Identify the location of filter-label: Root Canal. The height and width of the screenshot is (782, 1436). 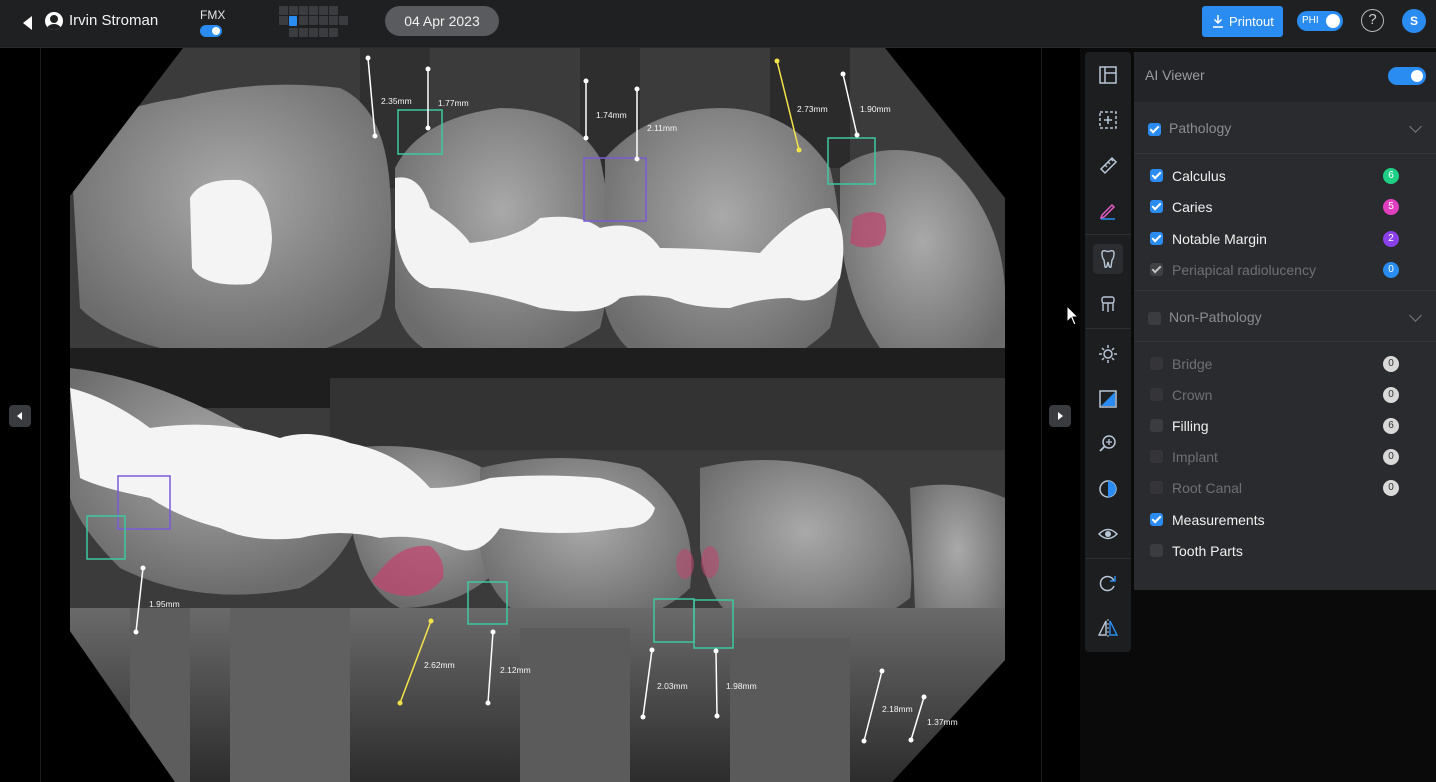
(1207, 488).